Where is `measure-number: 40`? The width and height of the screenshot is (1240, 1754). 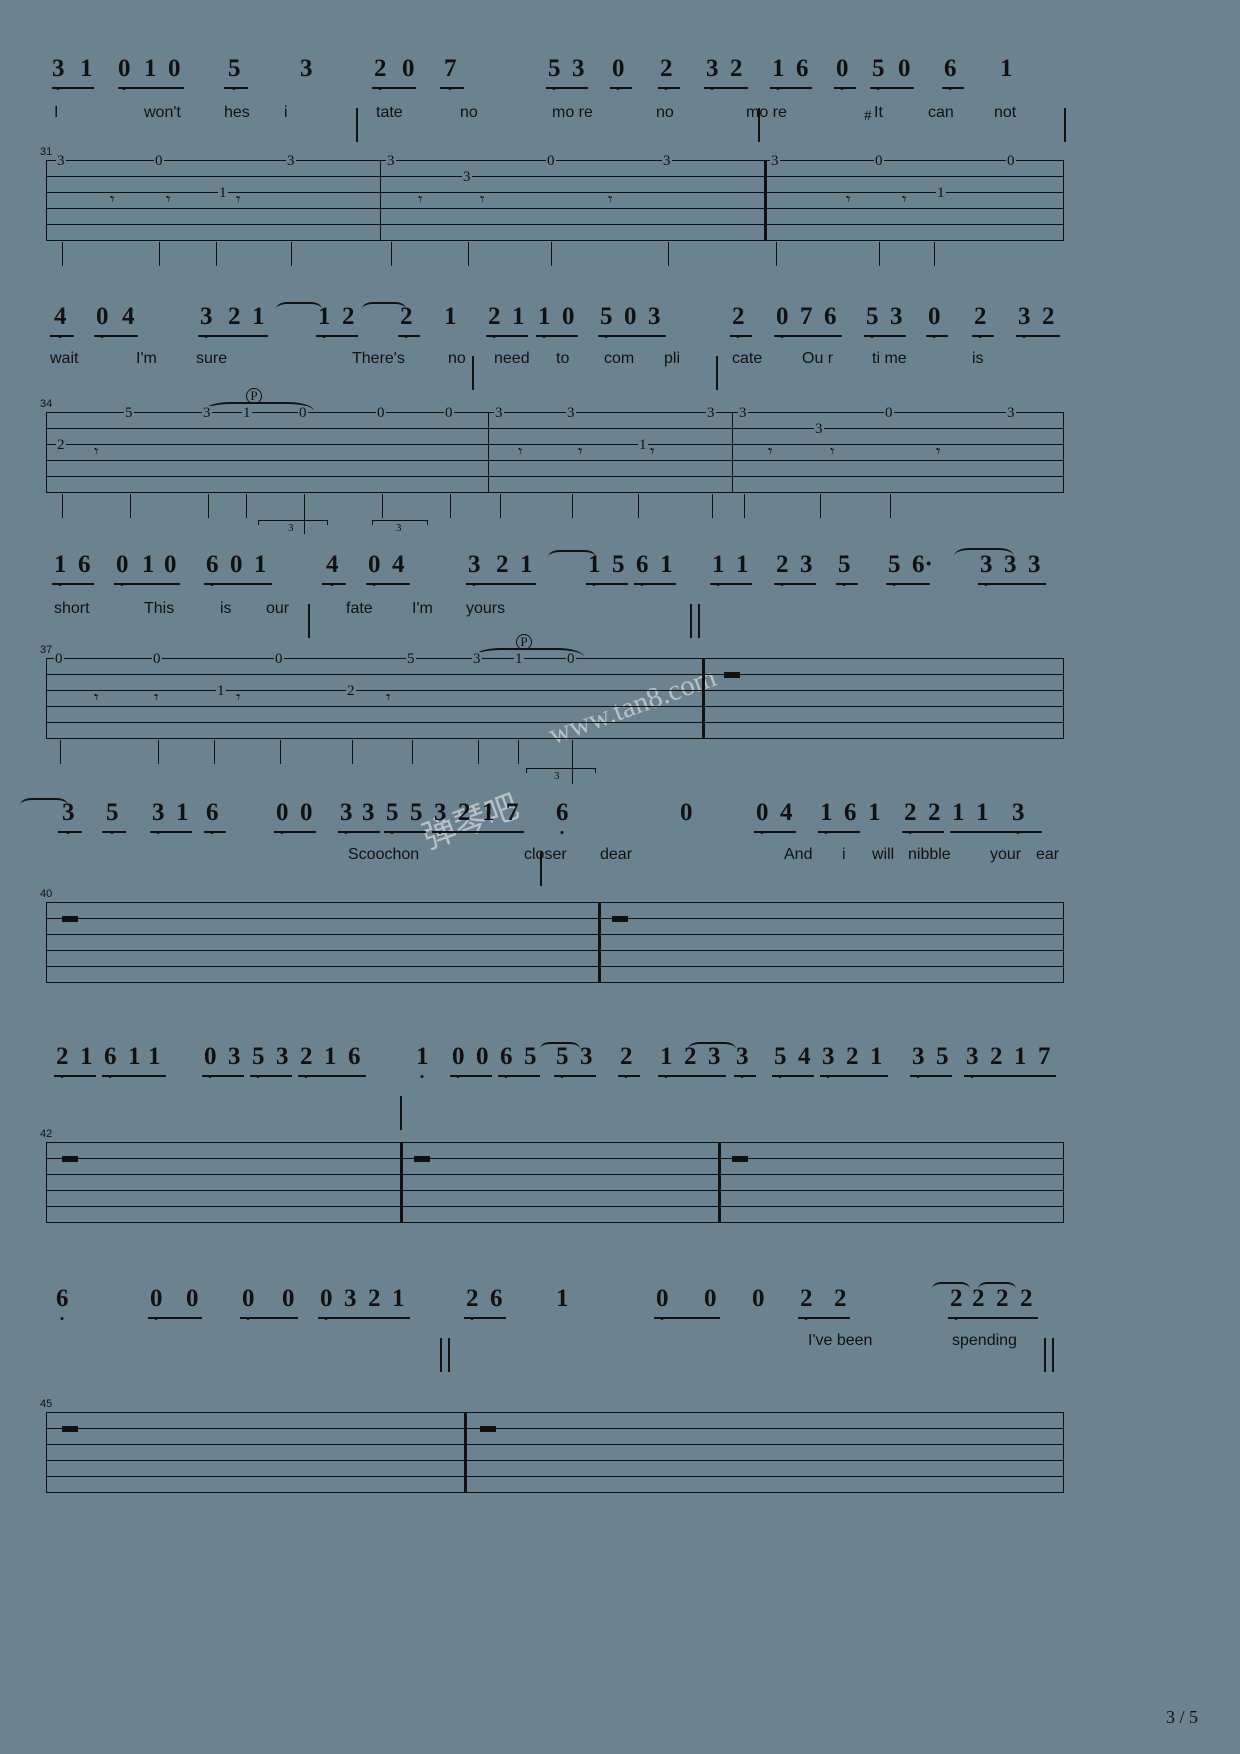 measure-number: 40 is located at coordinates (46, 894).